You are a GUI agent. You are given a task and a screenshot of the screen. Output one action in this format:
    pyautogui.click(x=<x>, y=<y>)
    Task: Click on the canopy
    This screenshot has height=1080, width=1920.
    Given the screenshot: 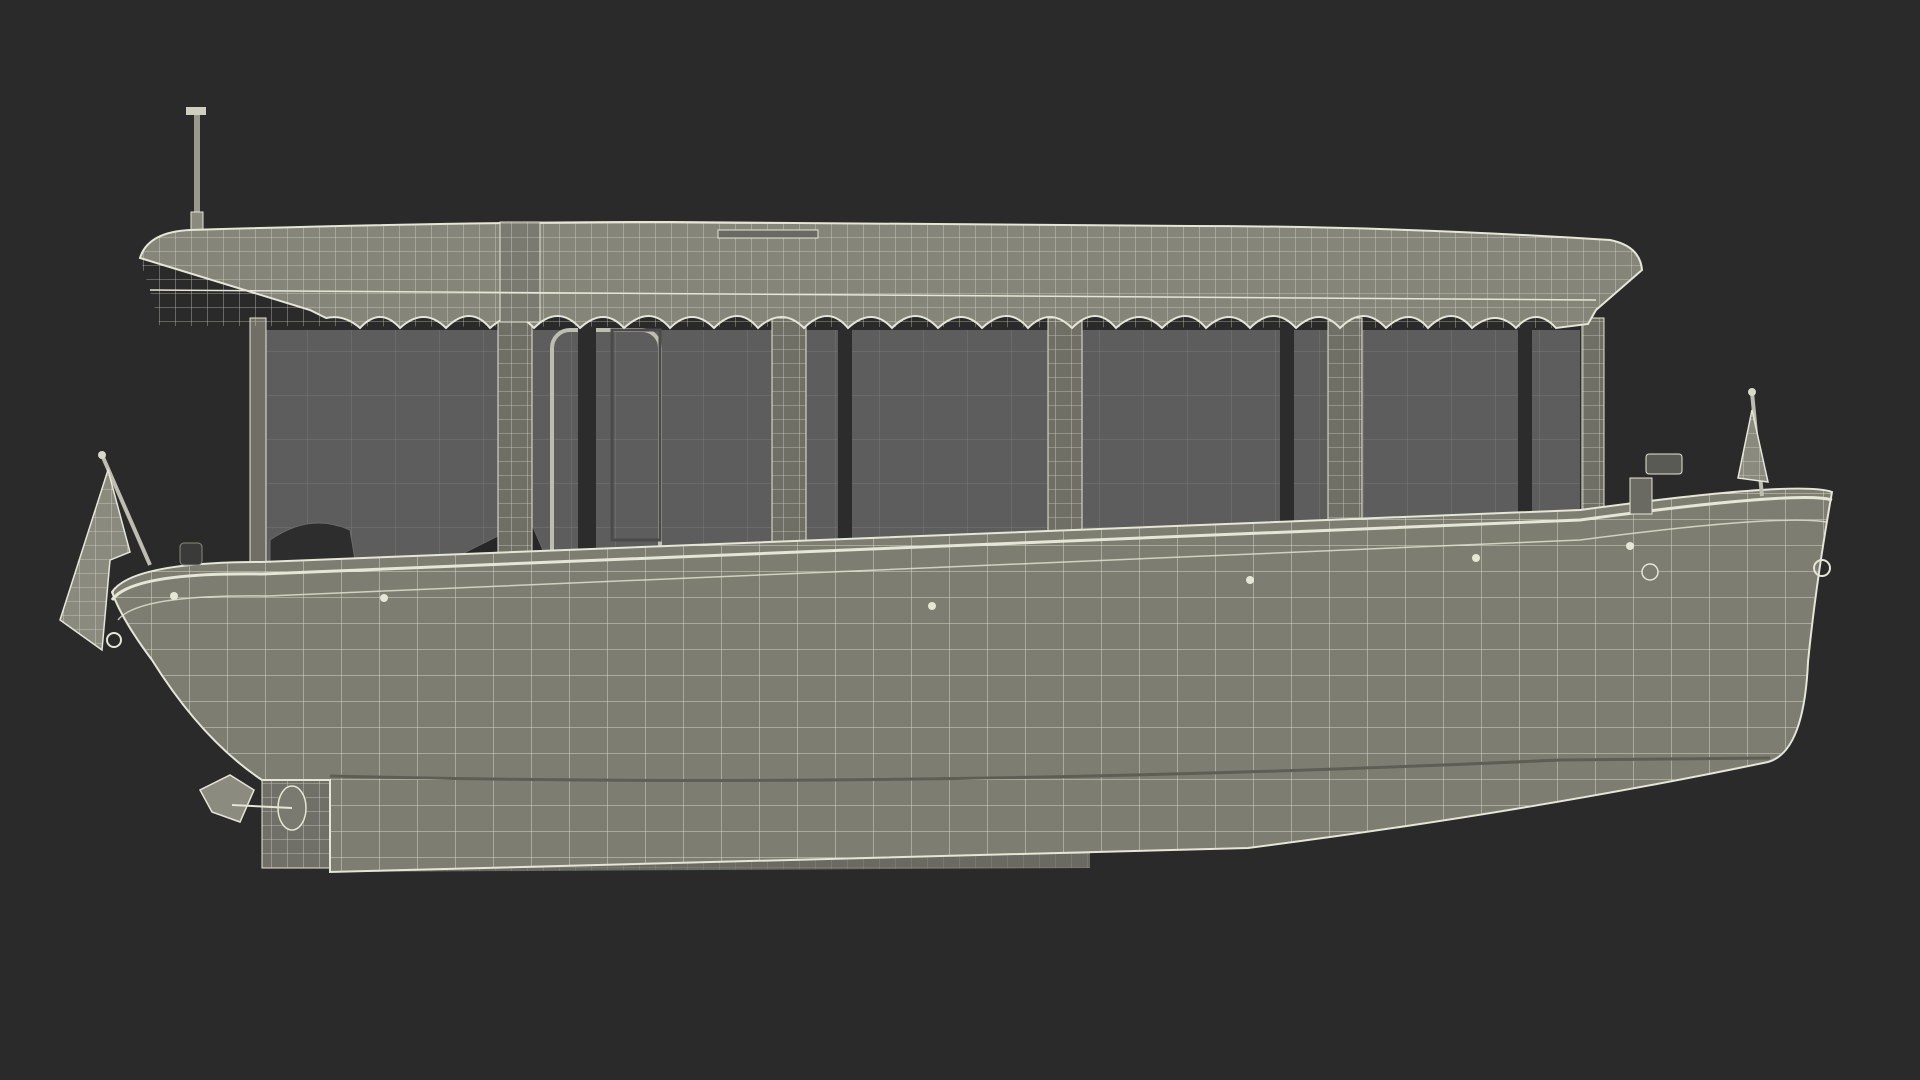 What is the action you would take?
    pyautogui.click(x=891, y=275)
    